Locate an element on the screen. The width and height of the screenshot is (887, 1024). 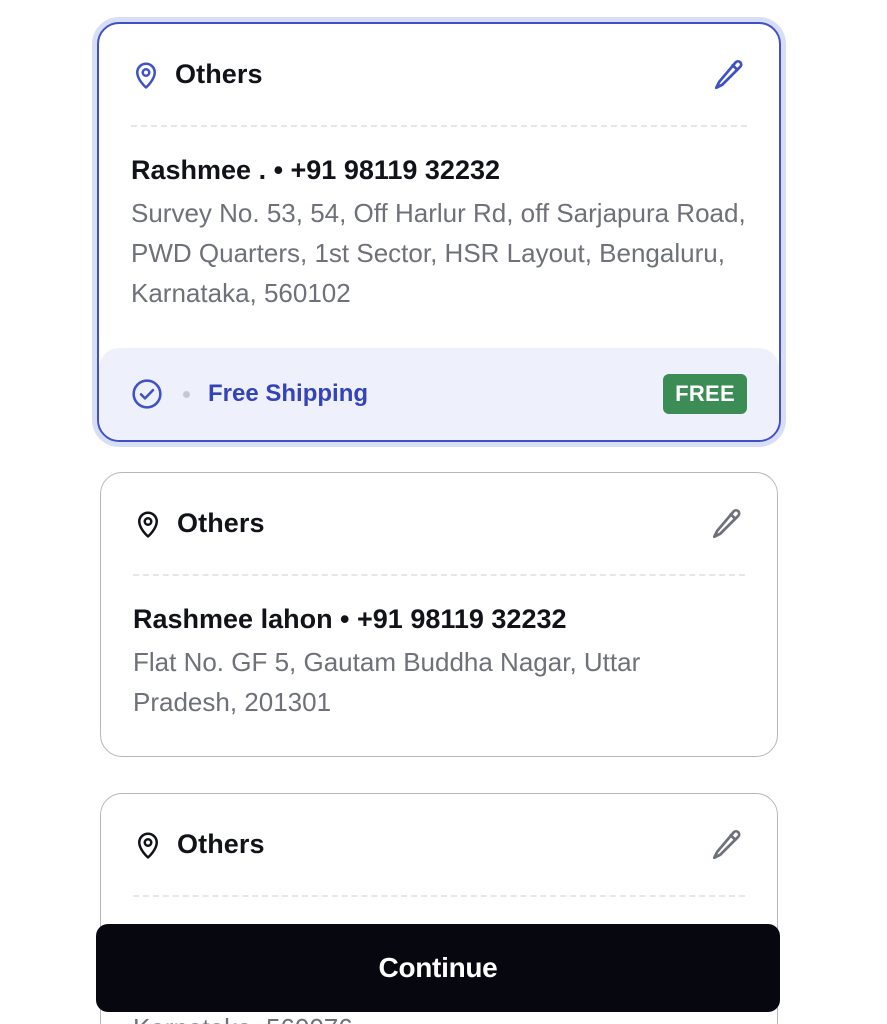
recipient-name-phone: Rashmee lahon • +91 98119 32232 is located at coordinates (350, 619).